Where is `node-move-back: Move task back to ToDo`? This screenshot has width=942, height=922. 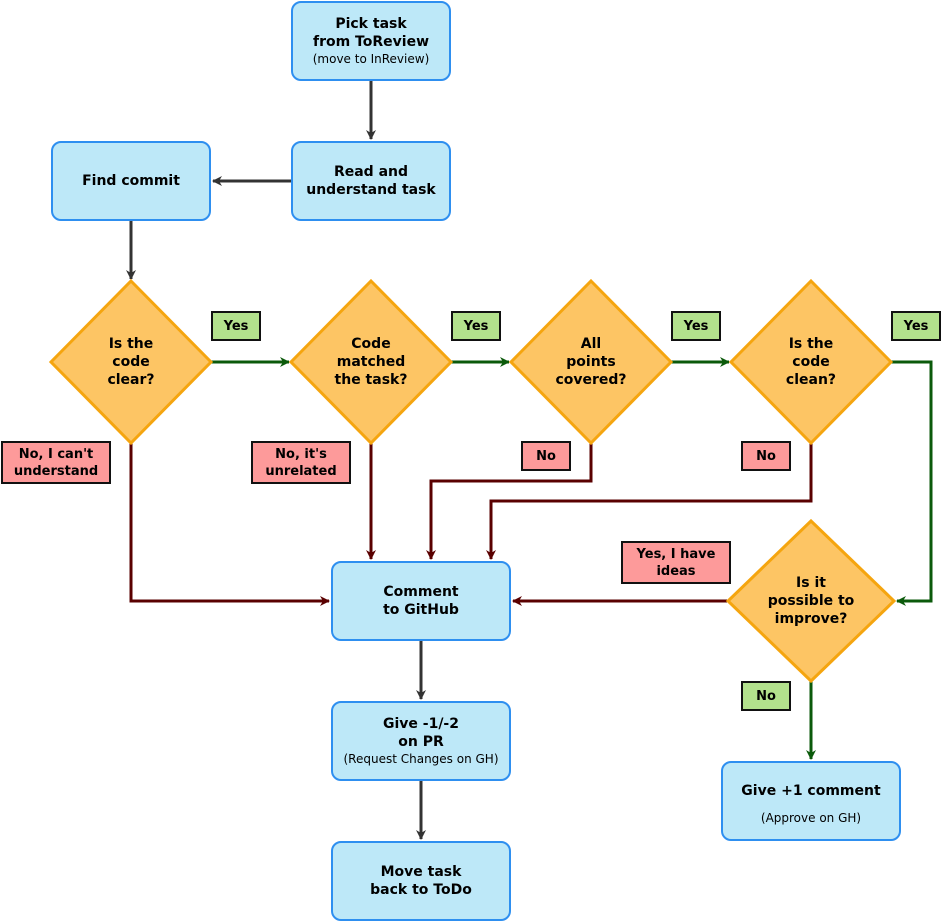
node-move-back: Move task back to ToDo is located at coordinates (421, 881).